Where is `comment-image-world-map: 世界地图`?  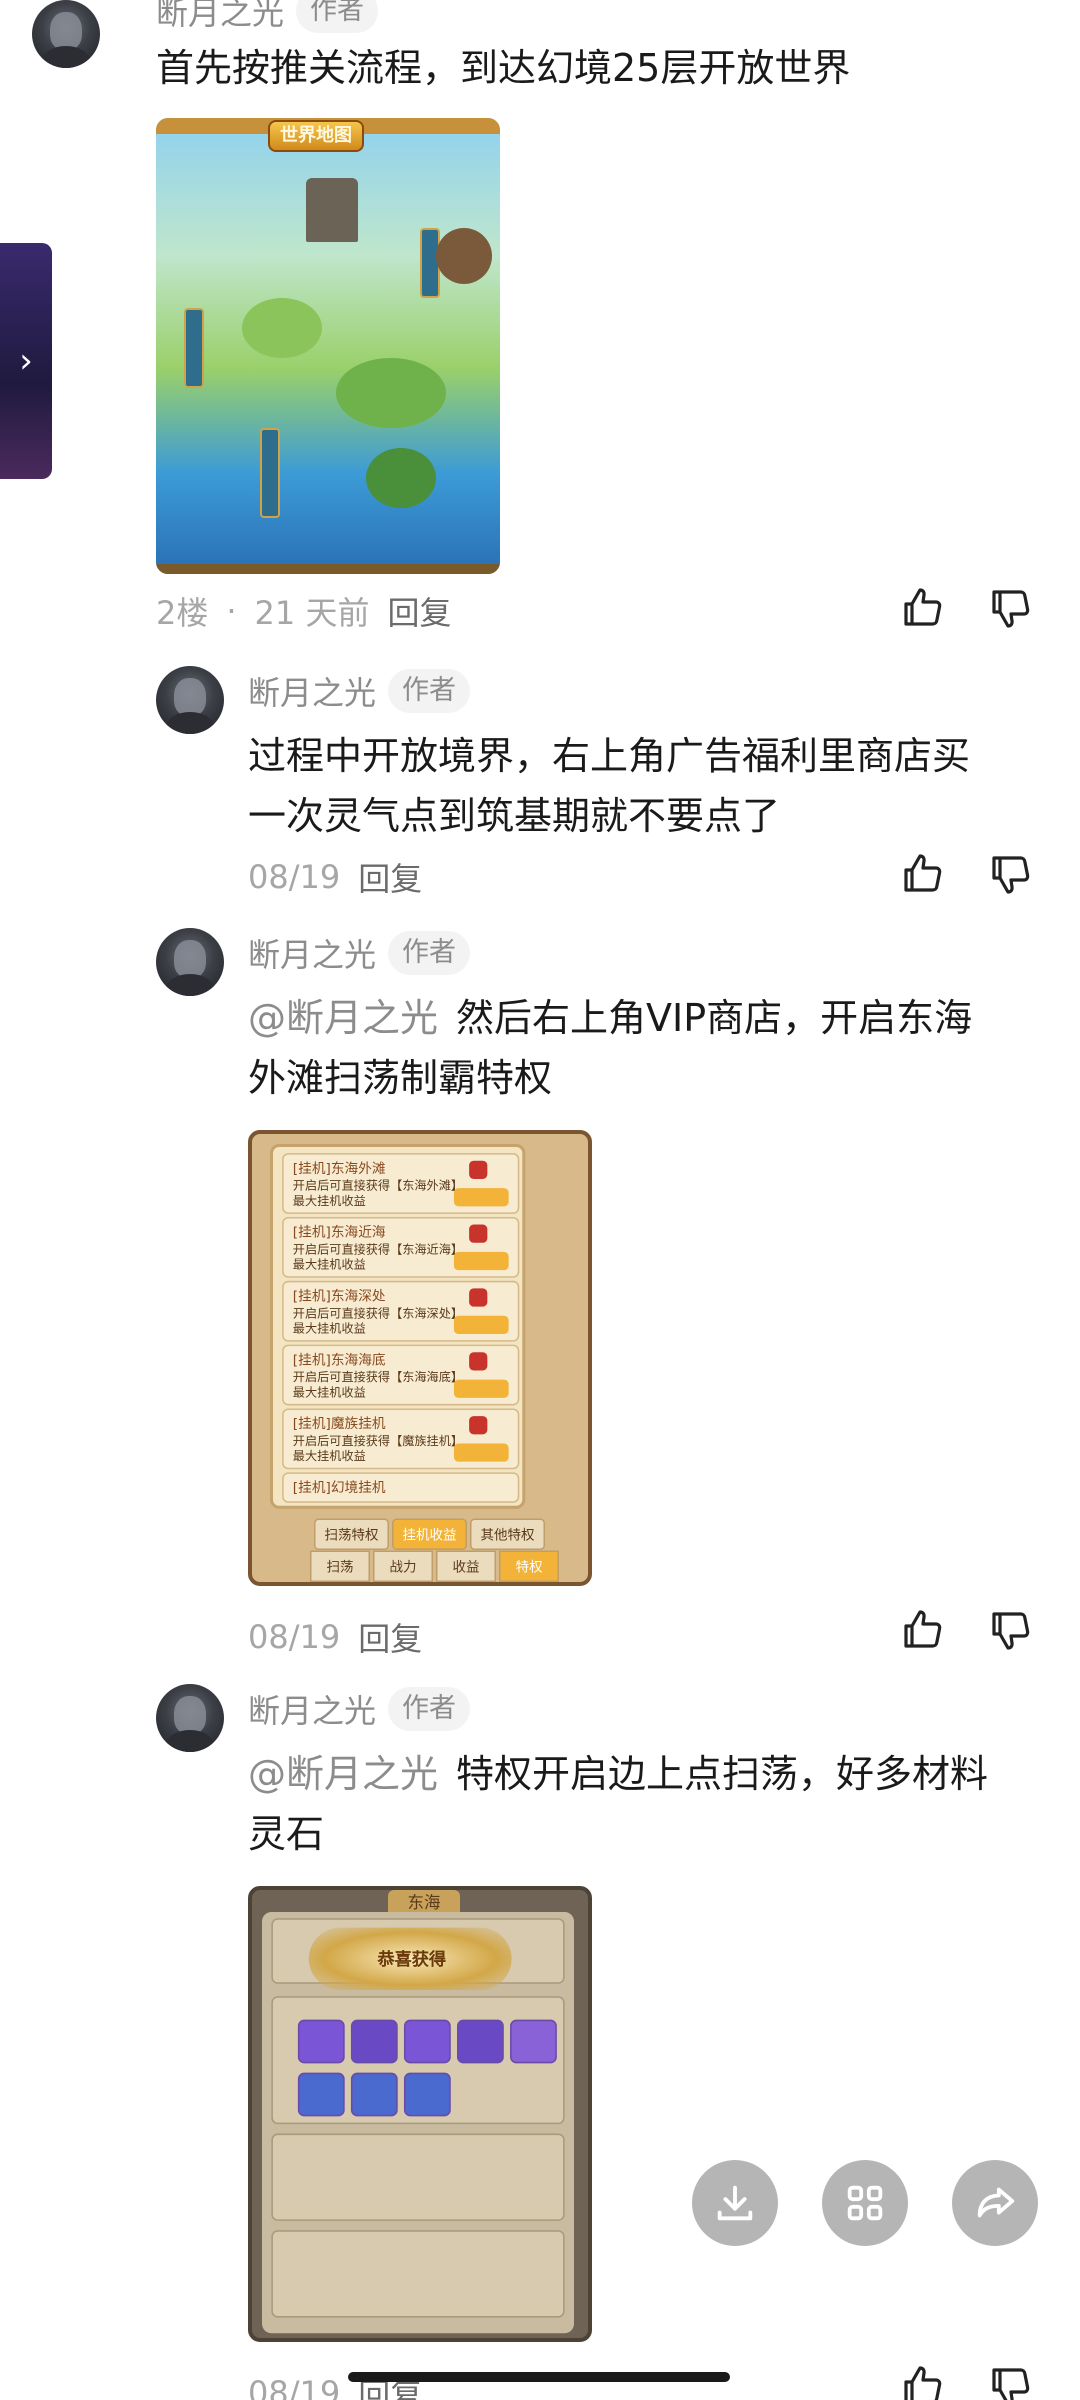
comment-image-world-map: 世界地图 is located at coordinates (328, 346).